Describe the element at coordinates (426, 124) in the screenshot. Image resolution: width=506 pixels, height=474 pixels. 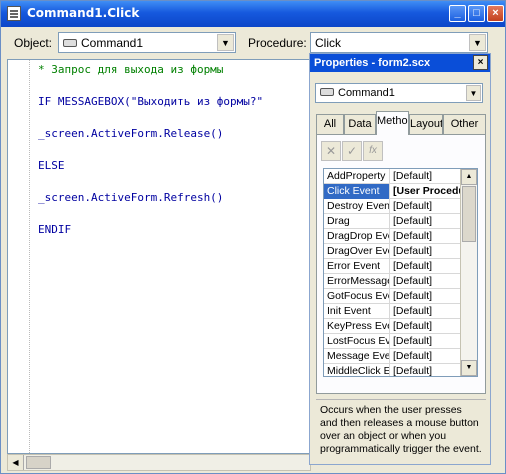
I see `tab-layout: Layout` at that location.